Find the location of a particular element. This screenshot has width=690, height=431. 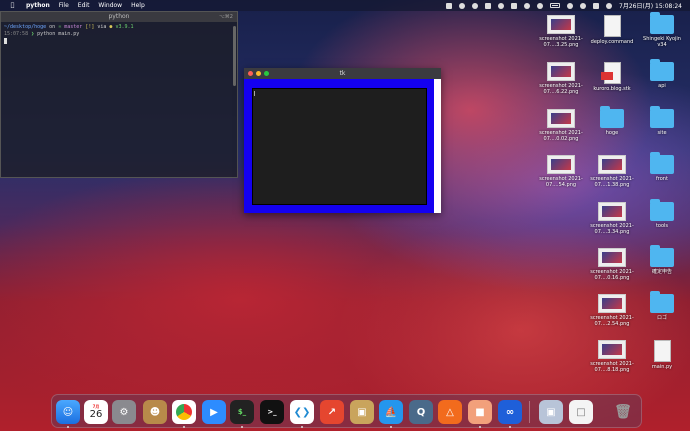

calendar-day: 26 is located at coordinates (96, 414).